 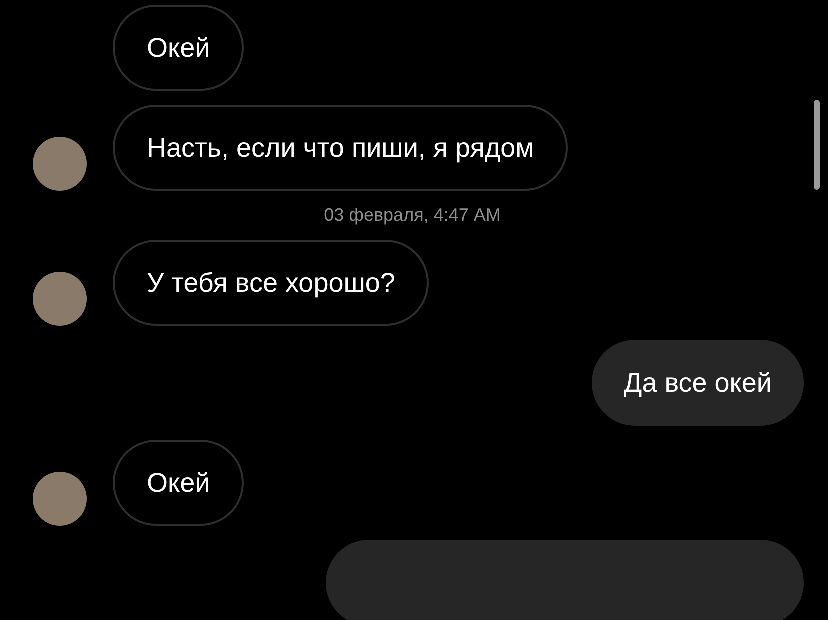 What do you see at coordinates (817, 145) in the screenshot?
I see `scrollbar` at bounding box center [817, 145].